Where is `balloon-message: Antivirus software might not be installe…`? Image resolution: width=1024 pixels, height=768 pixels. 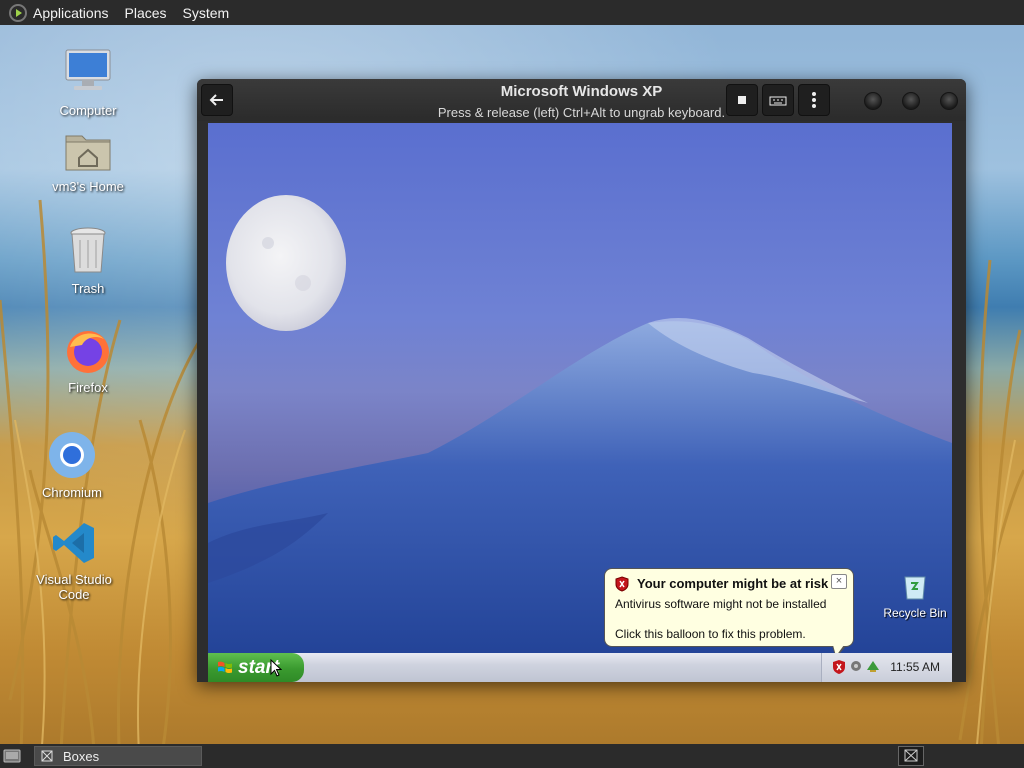 balloon-message: Antivirus software might not be installe… is located at coordinates (721, 604).